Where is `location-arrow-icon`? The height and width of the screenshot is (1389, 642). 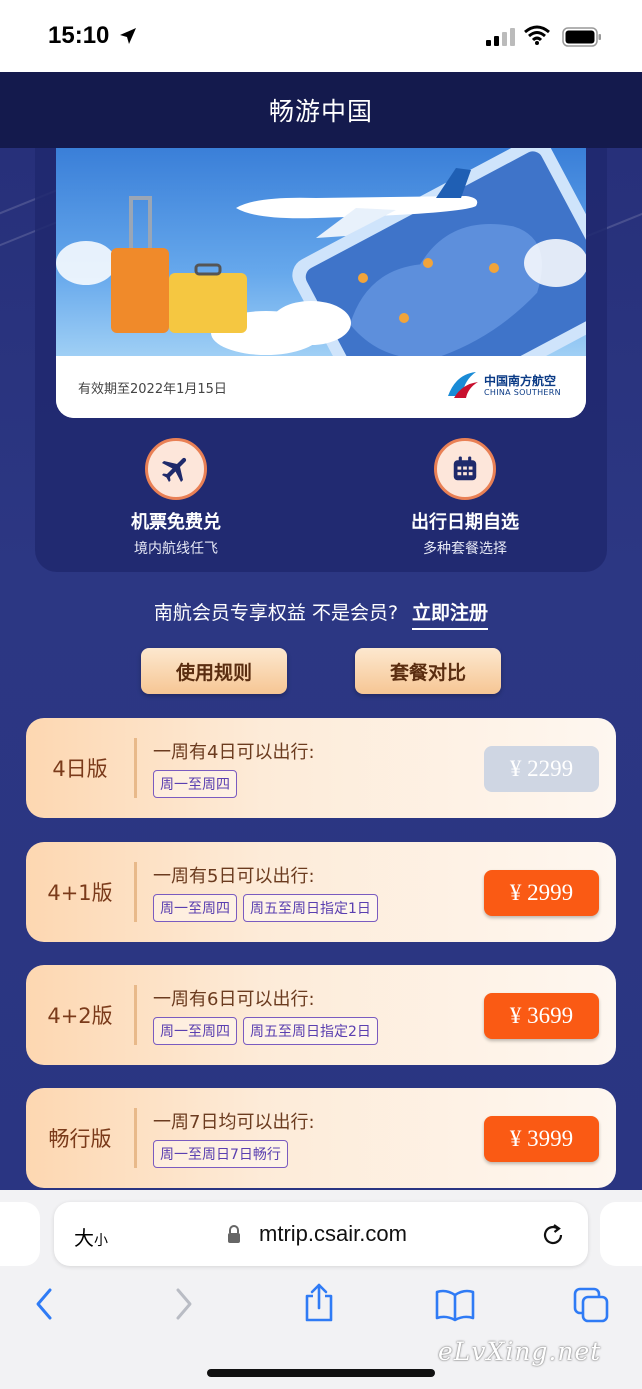
location-arrow-icon is located at coordinates (128, 36).